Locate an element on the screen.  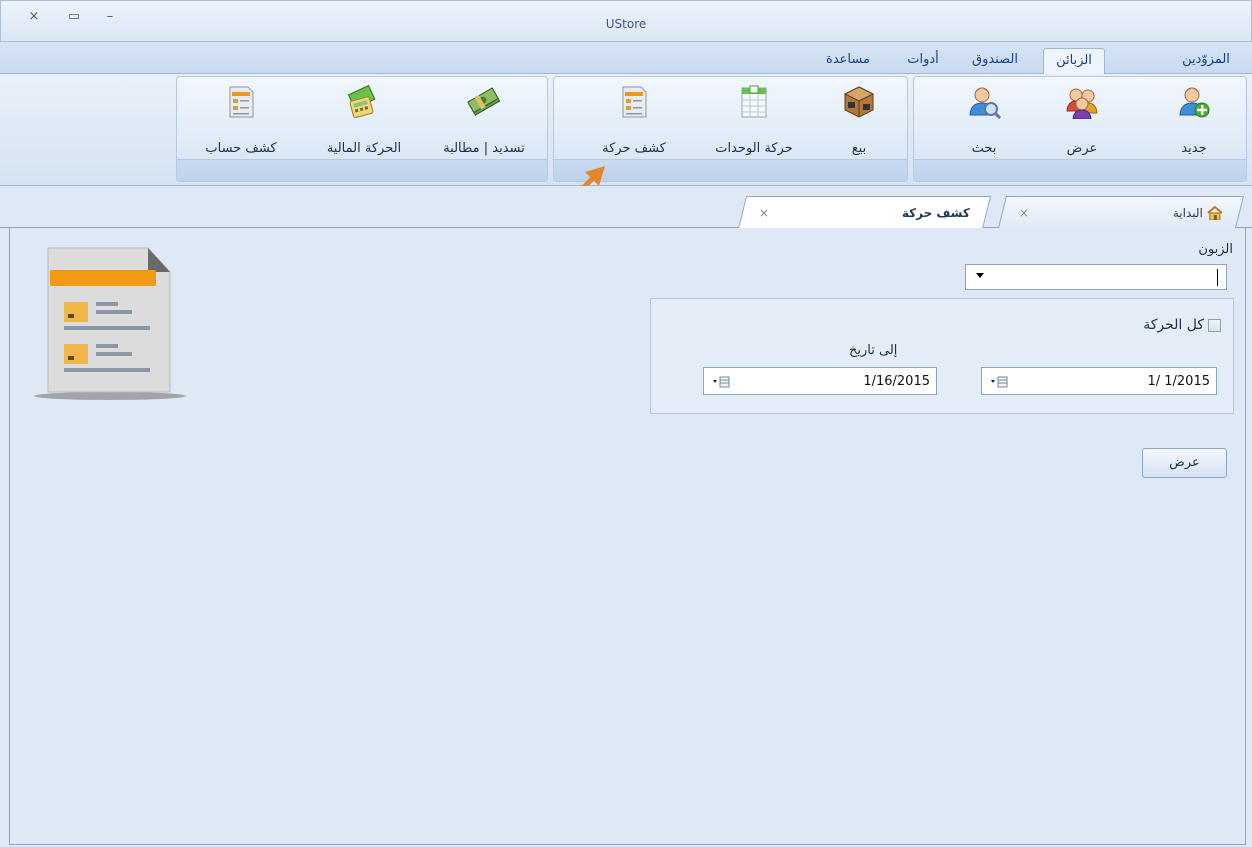
show-button: عرض is located at coordinates (1184, 463).